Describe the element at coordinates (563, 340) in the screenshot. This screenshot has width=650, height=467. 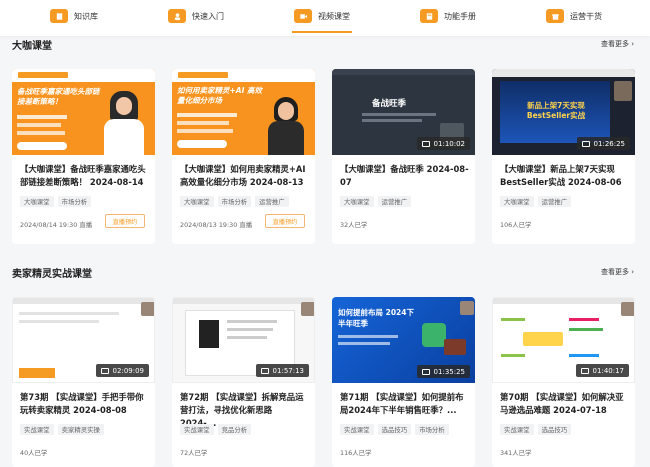
I see `course-thumbnail: 01:40:17` at that location.